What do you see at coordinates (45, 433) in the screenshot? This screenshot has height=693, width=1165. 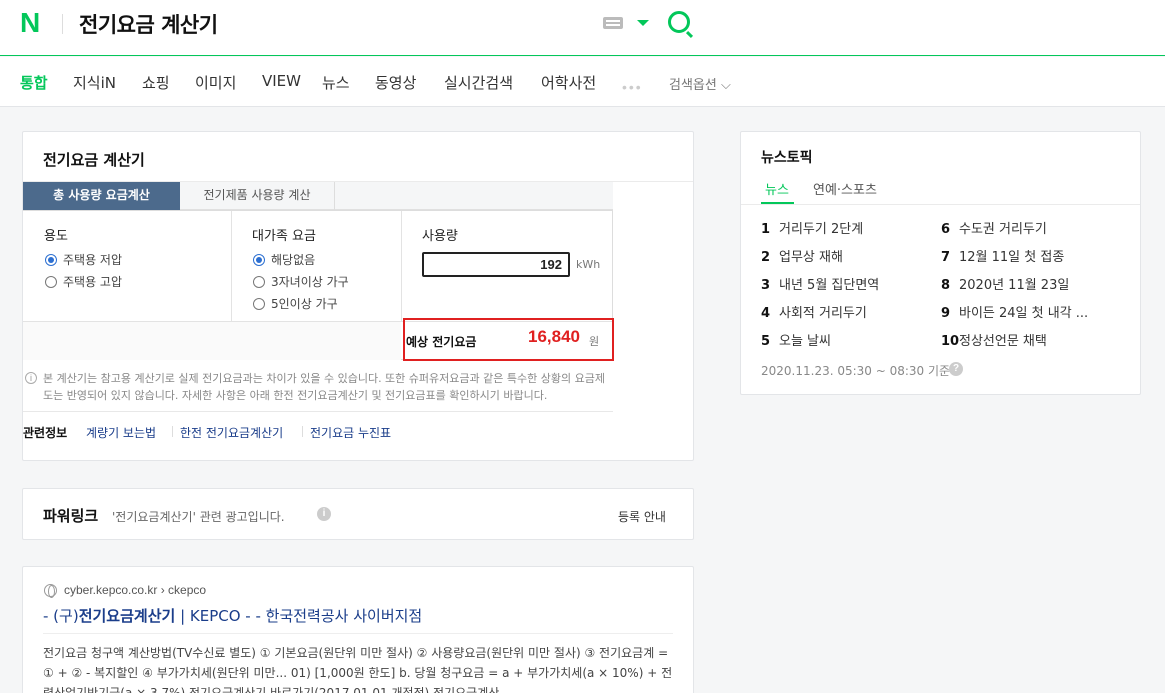 I see `related-title: 관련정보` at bounding box center [45, 433].